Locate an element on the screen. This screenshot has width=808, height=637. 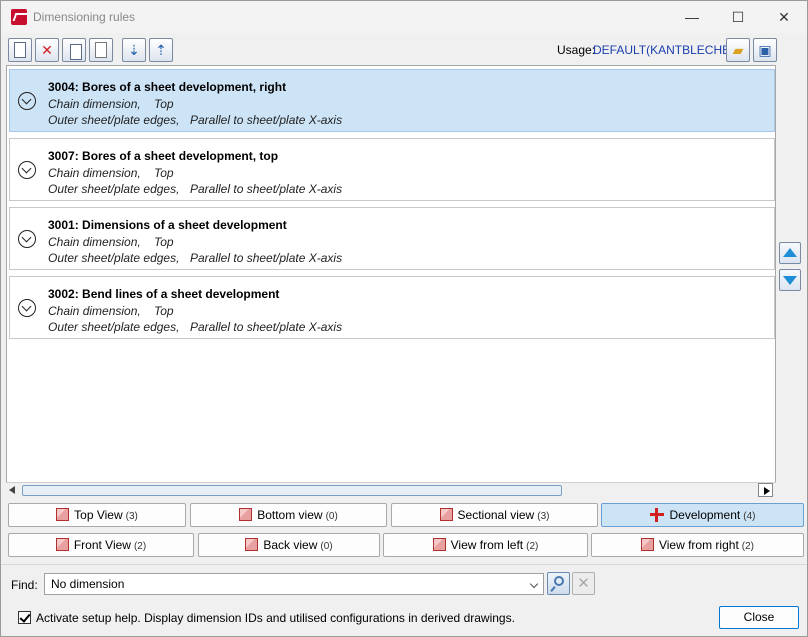
scroll-right-button is located at coordinates (765, 490).